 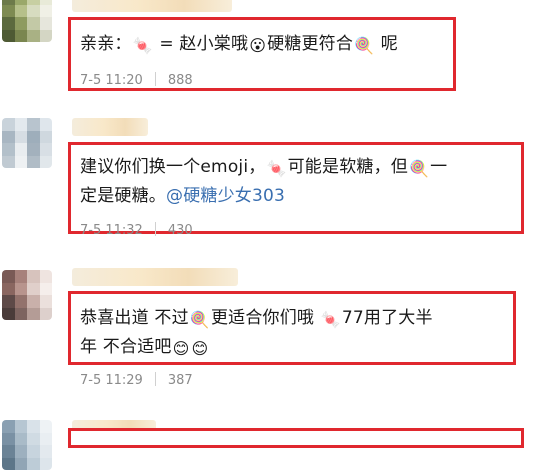 What do you see at coordinates (173, 167) in the screenshot?
I see `comment-text-part: 建议你们换一个emoji，` at bounding box center [173, 167].